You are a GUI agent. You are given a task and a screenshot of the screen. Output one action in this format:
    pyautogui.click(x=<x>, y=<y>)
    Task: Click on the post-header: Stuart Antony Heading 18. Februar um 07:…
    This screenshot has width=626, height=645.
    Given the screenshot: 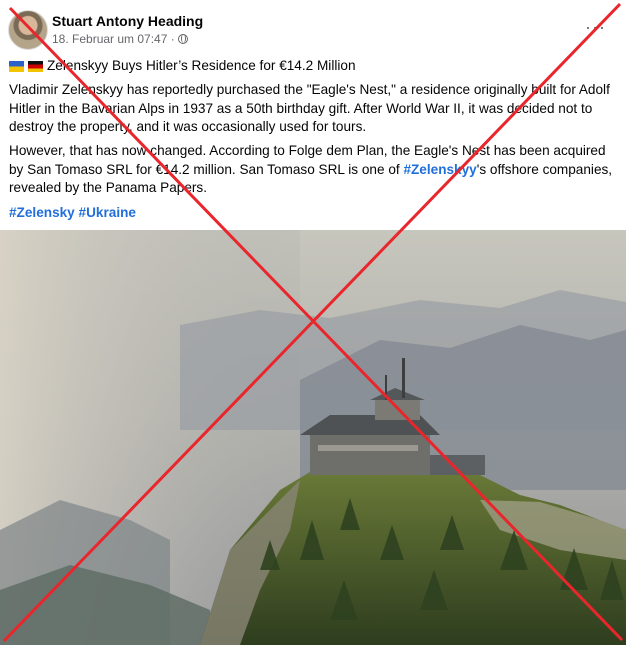 What is the action you would take?
    pyautogui.click(x=313, y=30)
    